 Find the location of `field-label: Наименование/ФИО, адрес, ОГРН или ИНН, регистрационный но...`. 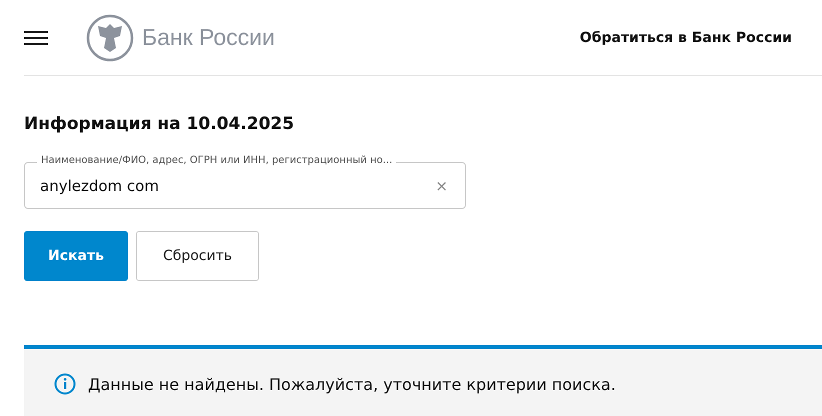

field-label: Наименование/ФИО, адрес, ОГРН или ИНН, регистрационный но... is located at coordinates (216, 160).